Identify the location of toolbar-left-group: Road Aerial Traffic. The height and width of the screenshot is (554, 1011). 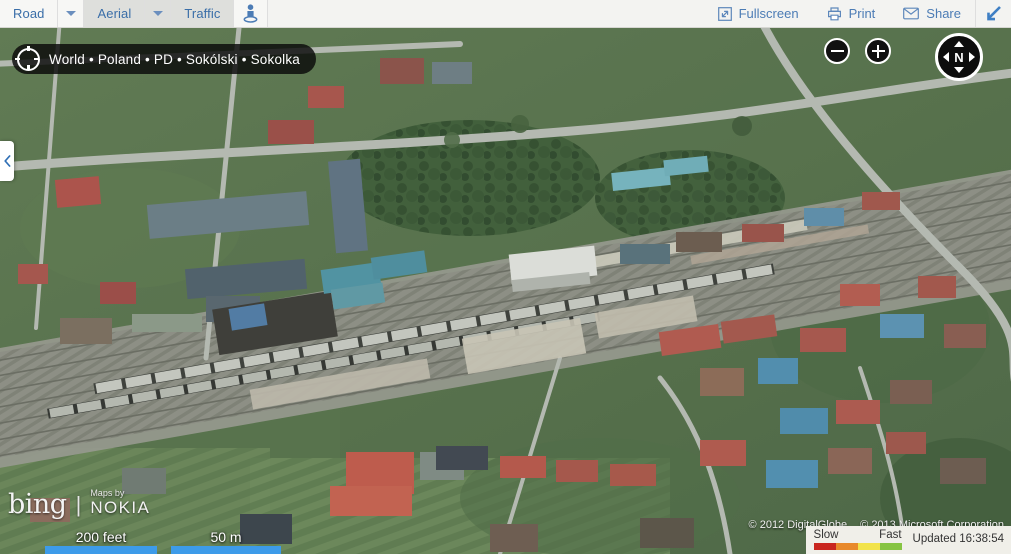
(134, 13).